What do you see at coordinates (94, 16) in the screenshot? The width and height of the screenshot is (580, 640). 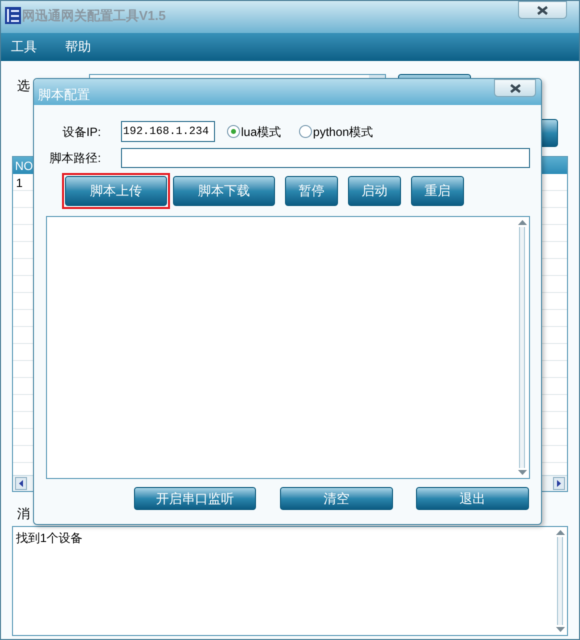 I see `window-title: 网迅通网关配置工具V1.5` at bounding box center [94, 16].